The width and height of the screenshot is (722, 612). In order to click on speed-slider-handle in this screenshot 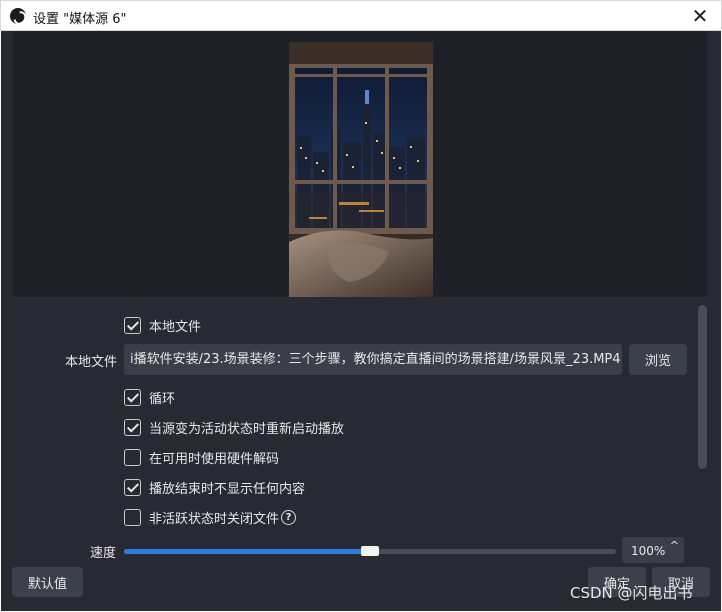, I will do `click(370, 551)`.